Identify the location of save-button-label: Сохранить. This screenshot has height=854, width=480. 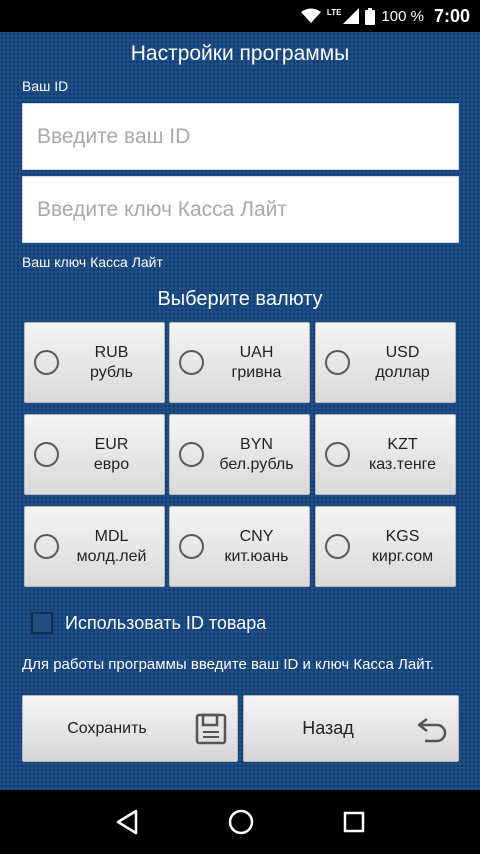
(107, 728).